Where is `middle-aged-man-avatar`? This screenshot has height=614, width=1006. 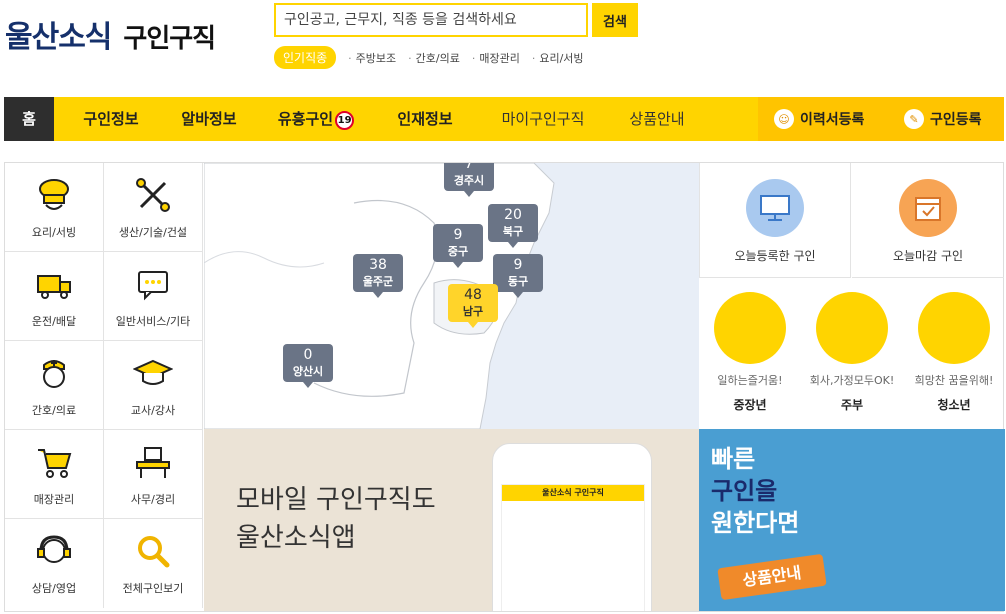 middle-aged-man-avatar is located at coordinates (750, 328).